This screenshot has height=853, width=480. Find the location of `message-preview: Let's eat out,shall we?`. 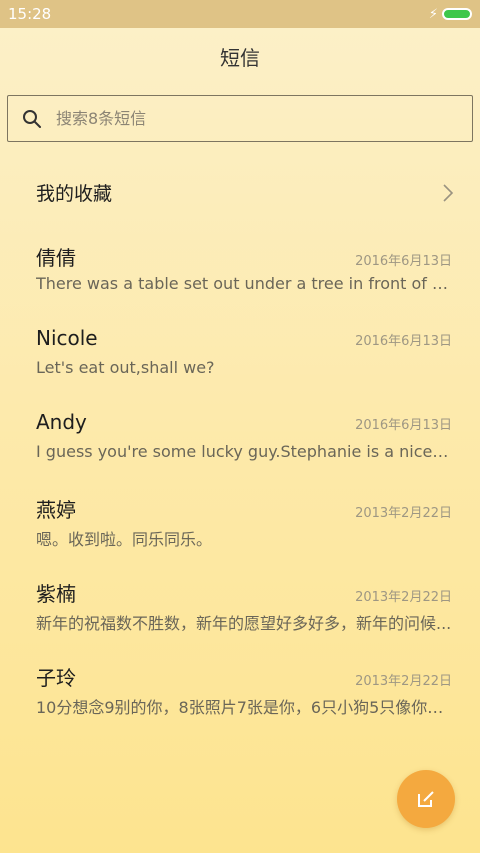

message-preview: Let's eat out,shall we? is located at coordinates (125, 367).